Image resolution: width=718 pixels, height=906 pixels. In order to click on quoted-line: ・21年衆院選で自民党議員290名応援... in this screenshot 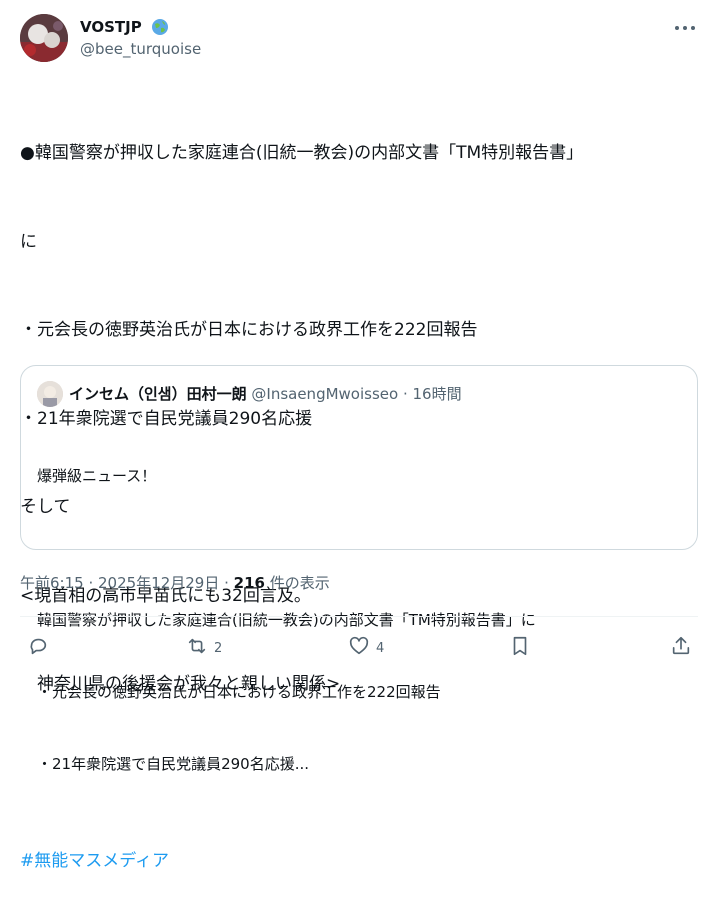, I will do `click(173, 764)`.